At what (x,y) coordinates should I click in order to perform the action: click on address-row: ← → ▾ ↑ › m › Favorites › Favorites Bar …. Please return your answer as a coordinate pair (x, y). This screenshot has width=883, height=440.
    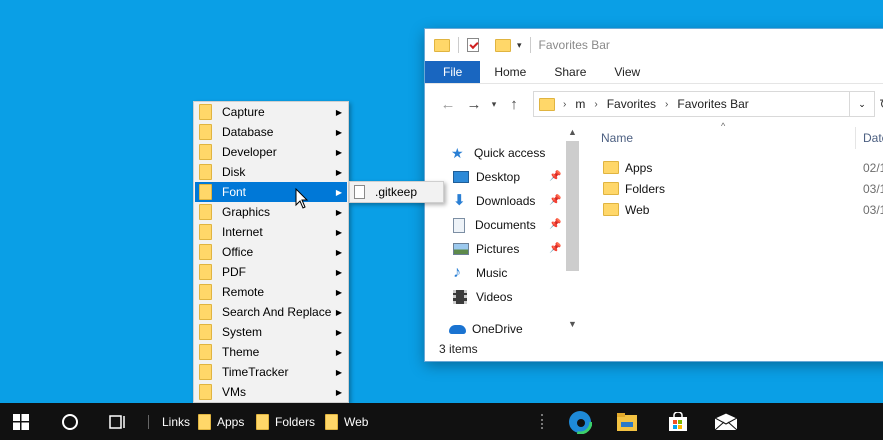
    Looking at the image, I should click on (654, 104).